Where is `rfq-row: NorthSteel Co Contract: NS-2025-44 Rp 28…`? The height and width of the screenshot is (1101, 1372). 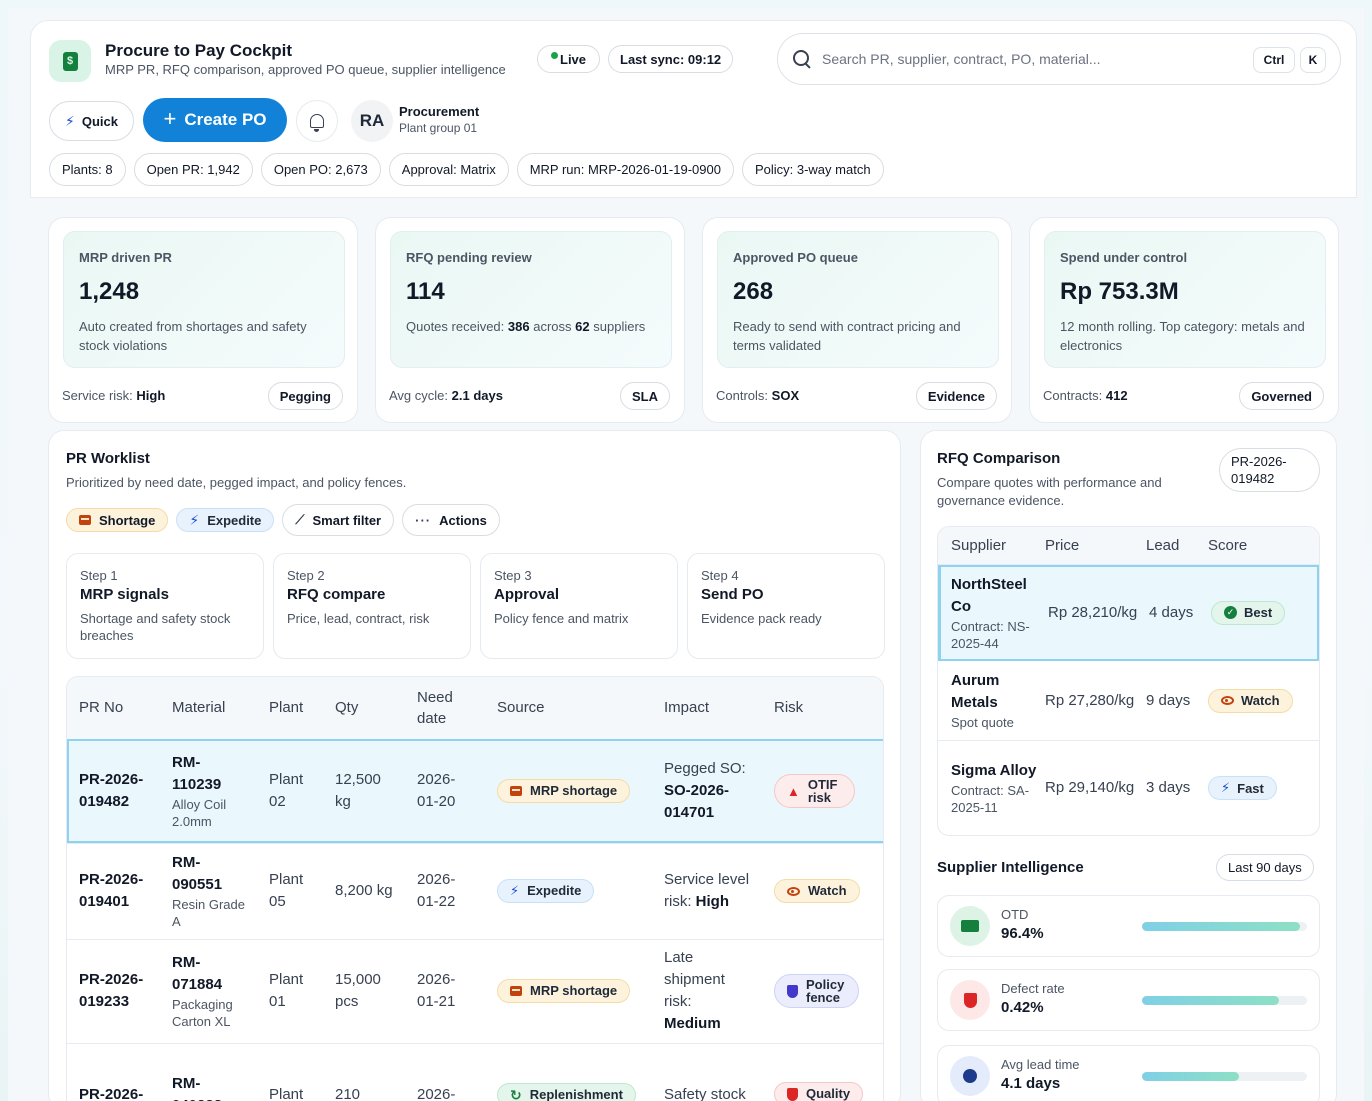
rfq-row: NorthSteel Co Contract: NS-2025-44 Rp 28… is located at coordinates (1128, 613).